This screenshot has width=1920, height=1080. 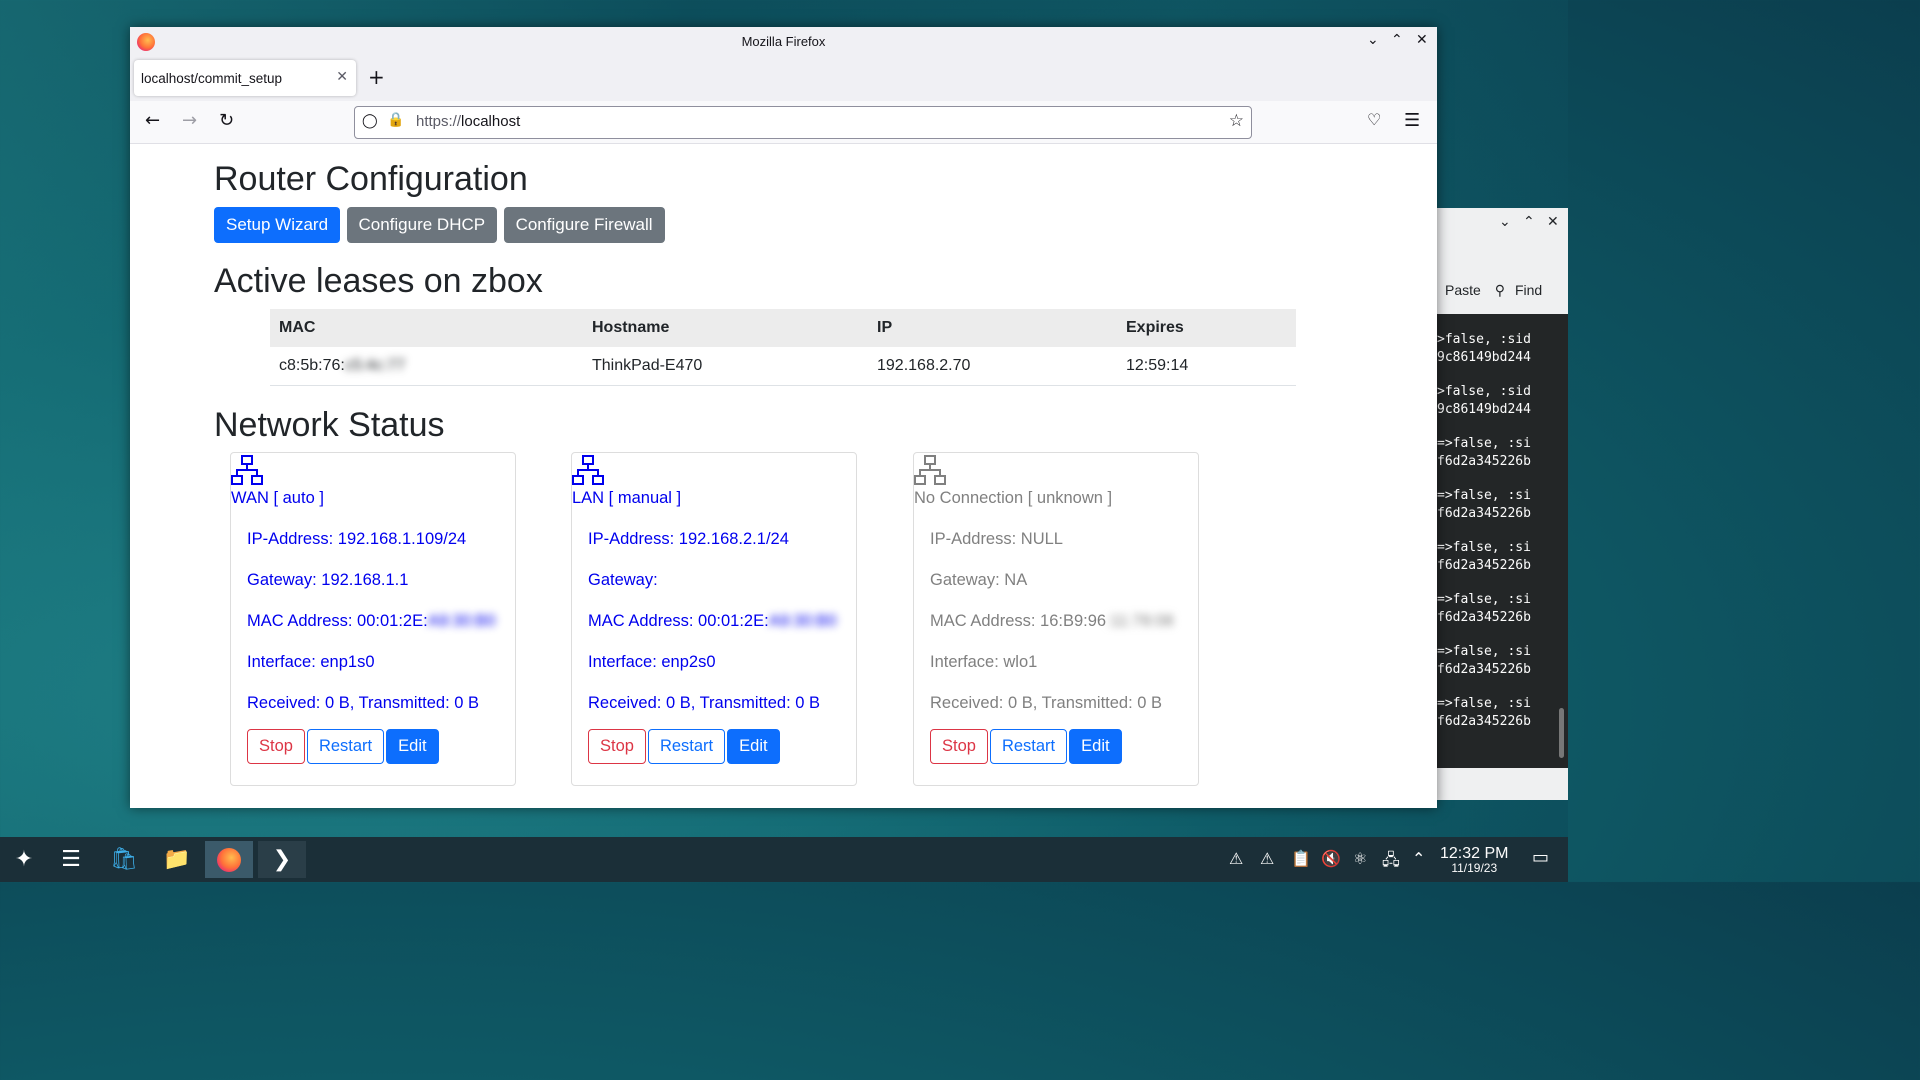 I want to click on tab-commit-setup: localhost/commit_setup ✕, so click(x=245, y=78).